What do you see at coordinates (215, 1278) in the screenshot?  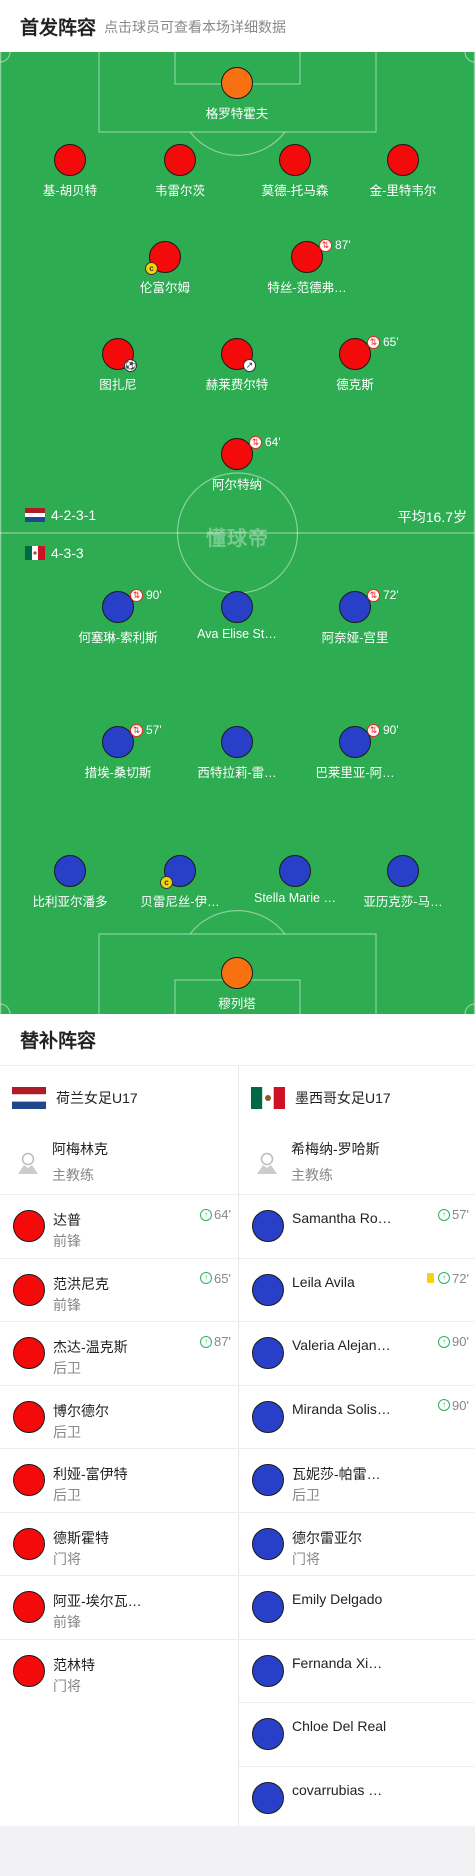 I see `sub-in-marker: ↑ 65'` at bounding box center [215, 1278].